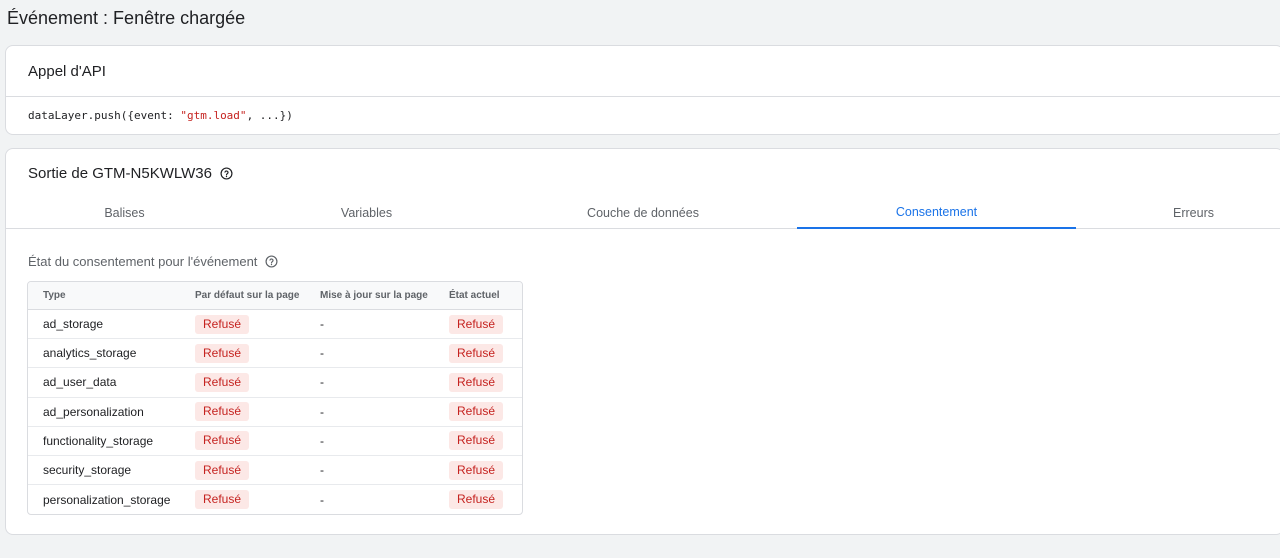  I want to click on header-default: Par défaut sur la page, so click(247, 295).